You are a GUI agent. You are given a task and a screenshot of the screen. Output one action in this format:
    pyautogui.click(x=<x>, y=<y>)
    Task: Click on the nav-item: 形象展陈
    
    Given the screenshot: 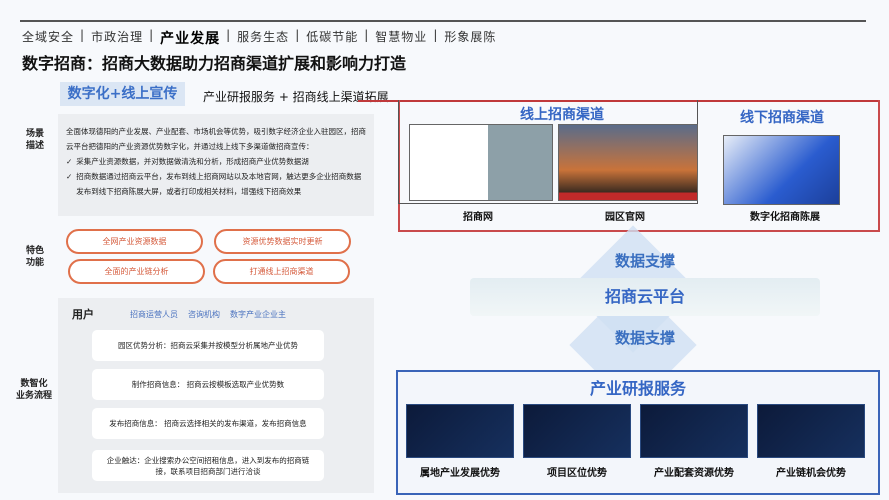 What is the action you would take?
    pyautogui.click(x=470, y=38)
    